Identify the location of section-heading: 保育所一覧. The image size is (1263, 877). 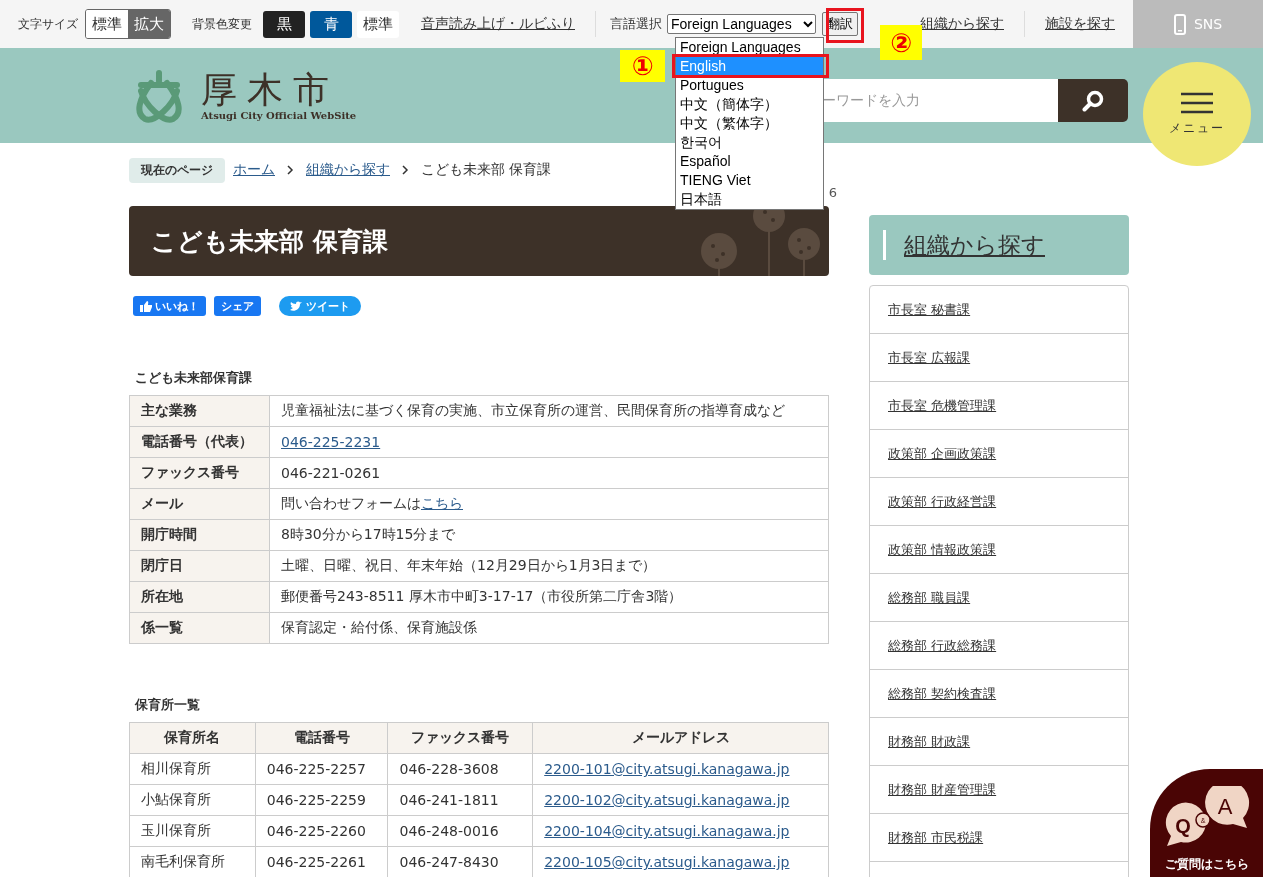
(168, 705).